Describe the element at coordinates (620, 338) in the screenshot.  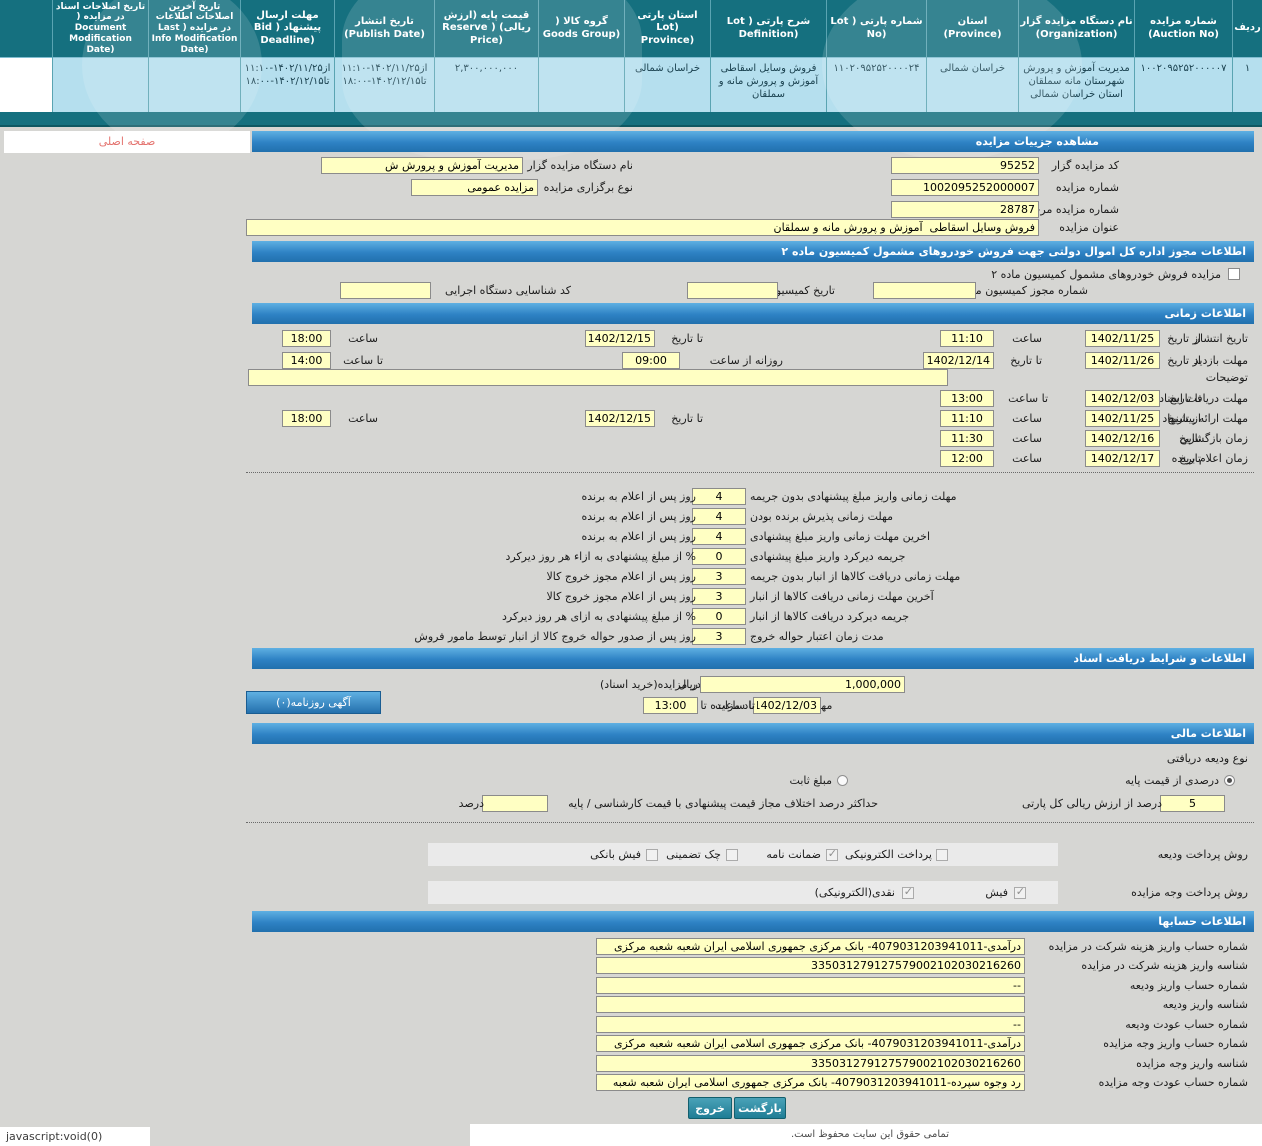
I see `publish-to-date-input` at that location.